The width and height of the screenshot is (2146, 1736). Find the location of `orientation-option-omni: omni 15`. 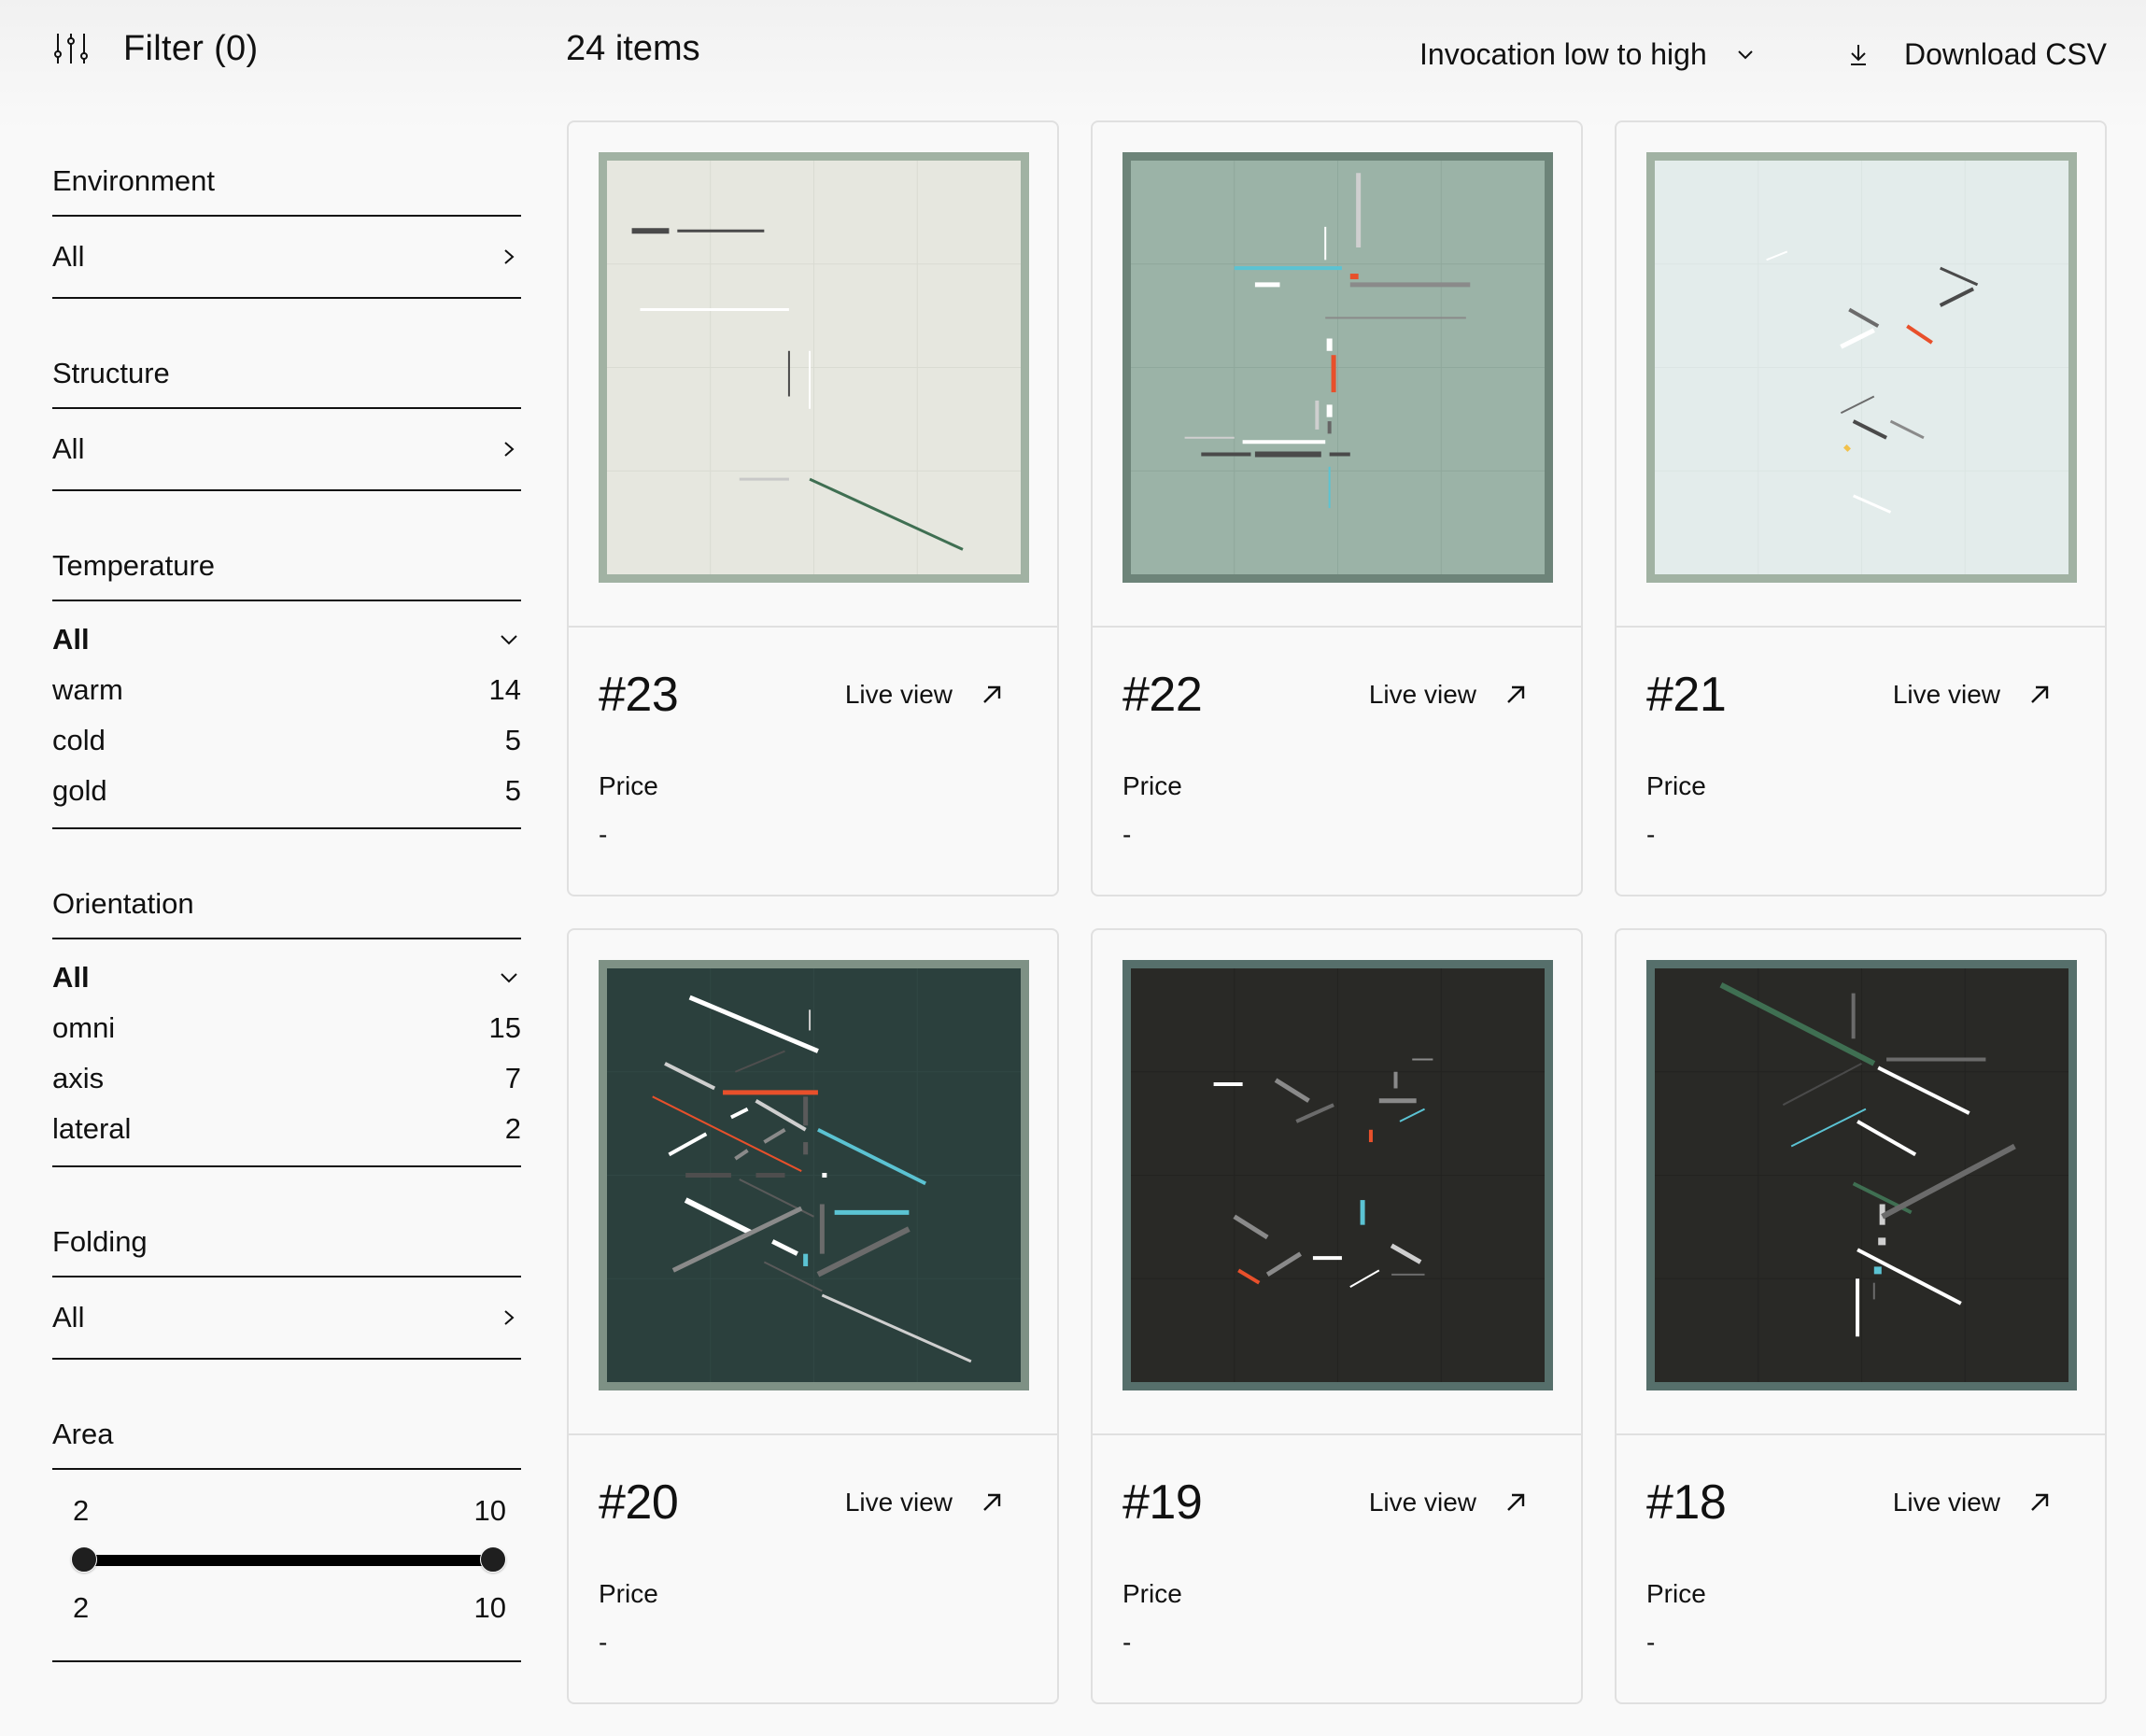

orientation-option-omni: omni 15 is located at coordinates (286, 1028).